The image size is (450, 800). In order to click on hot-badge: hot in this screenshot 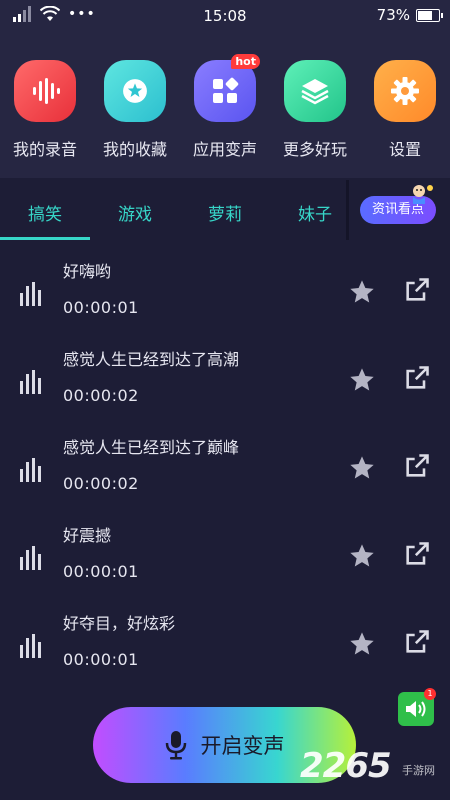, I will do `click(245, 61)`.